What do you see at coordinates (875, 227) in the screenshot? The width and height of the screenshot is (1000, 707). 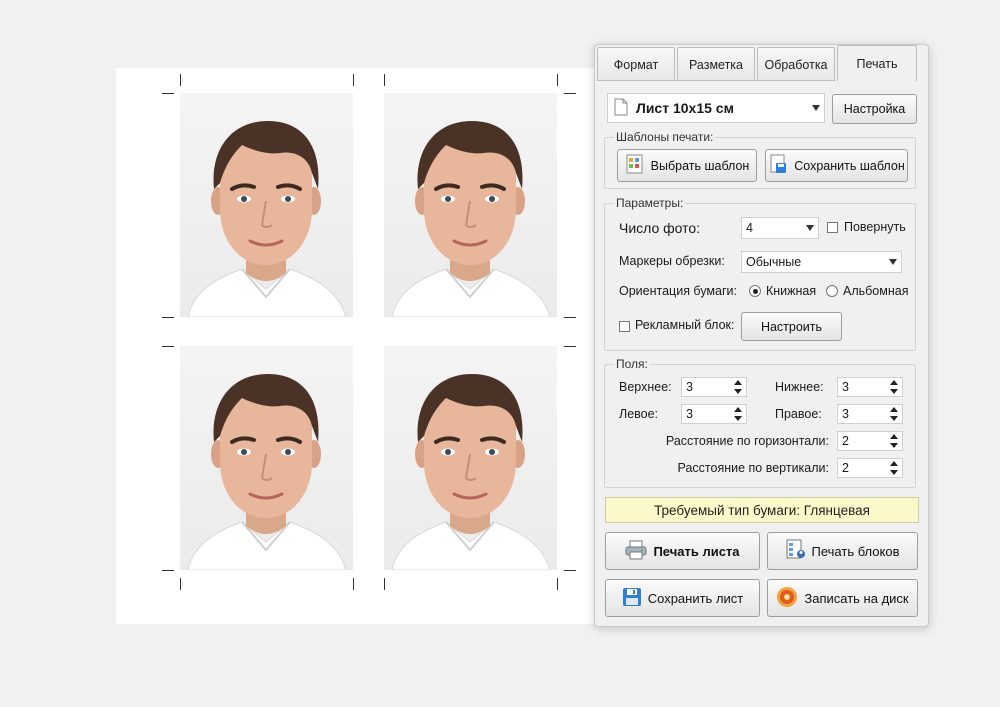 I see `rotate-label: Повернуть` at bounding box center [875, 227].